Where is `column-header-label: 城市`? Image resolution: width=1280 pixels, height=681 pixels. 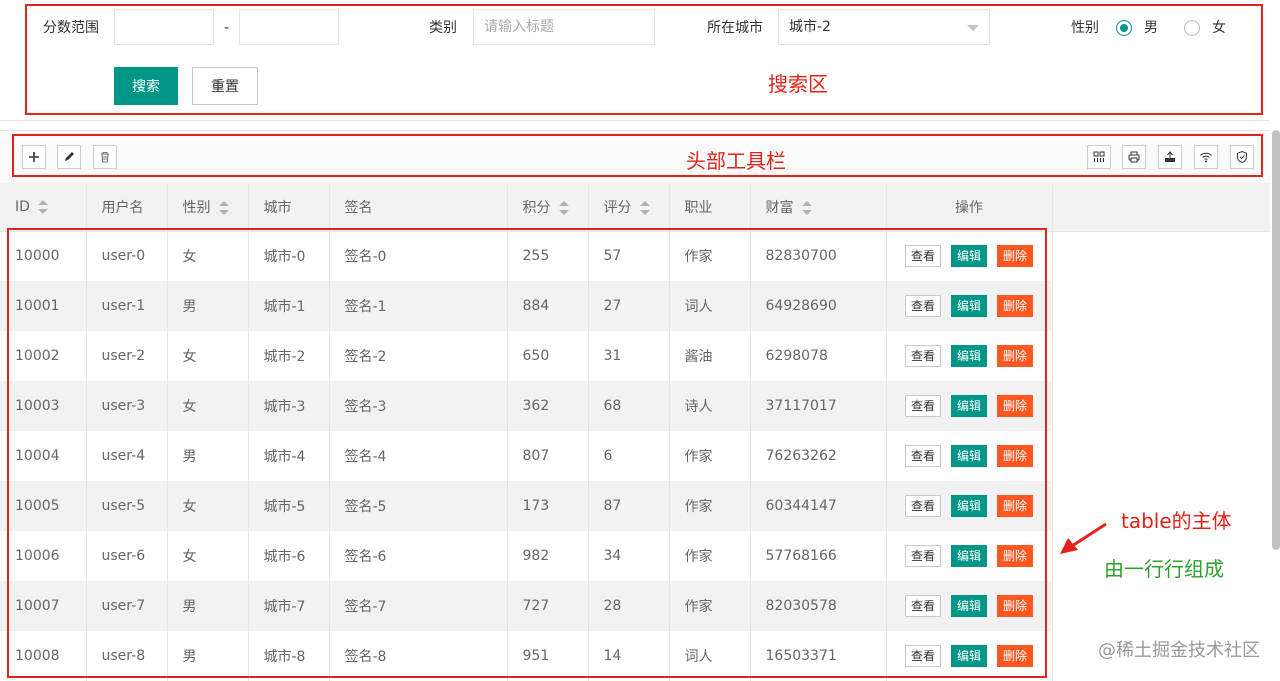 column-header-label: 城市 is located at coordinates (277, 207).